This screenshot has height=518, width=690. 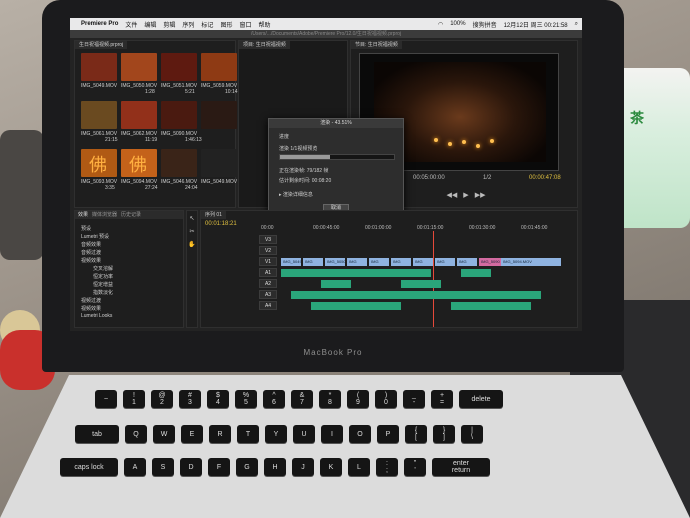 What do you see at coordinates (192, 231) in the screenshot?
I see `razor-tool-icon: ✂` at bounding box center [192, 231].